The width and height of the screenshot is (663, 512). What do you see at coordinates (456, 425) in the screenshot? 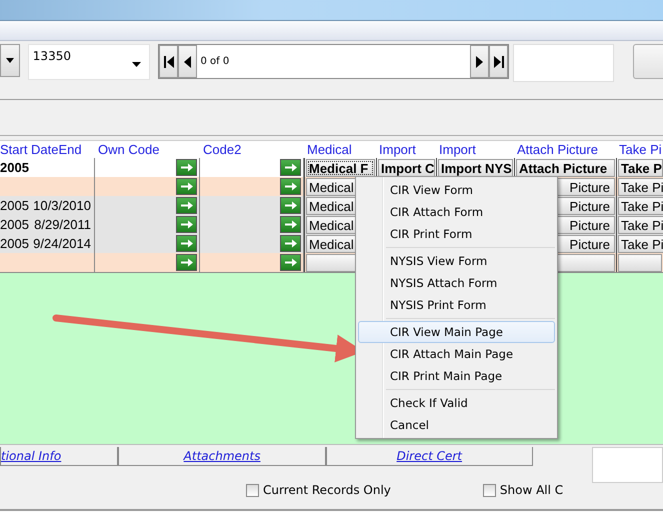
I see `menu-item: Cancel` at bounding box center [456, 425].